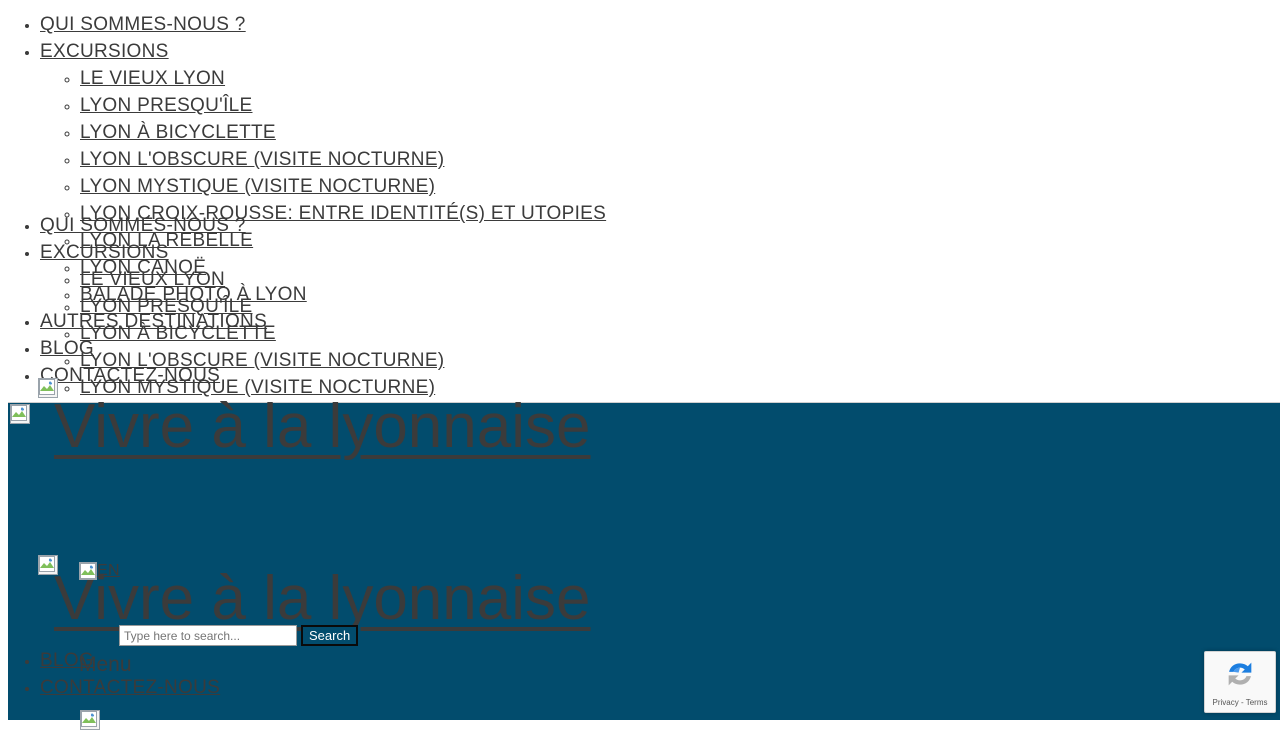 The height and width of the screenshot is (730, 1280). I want to click on nav-item-le-vieux-lyon-dup: LE VIEUX LYON, so click(680, 280).